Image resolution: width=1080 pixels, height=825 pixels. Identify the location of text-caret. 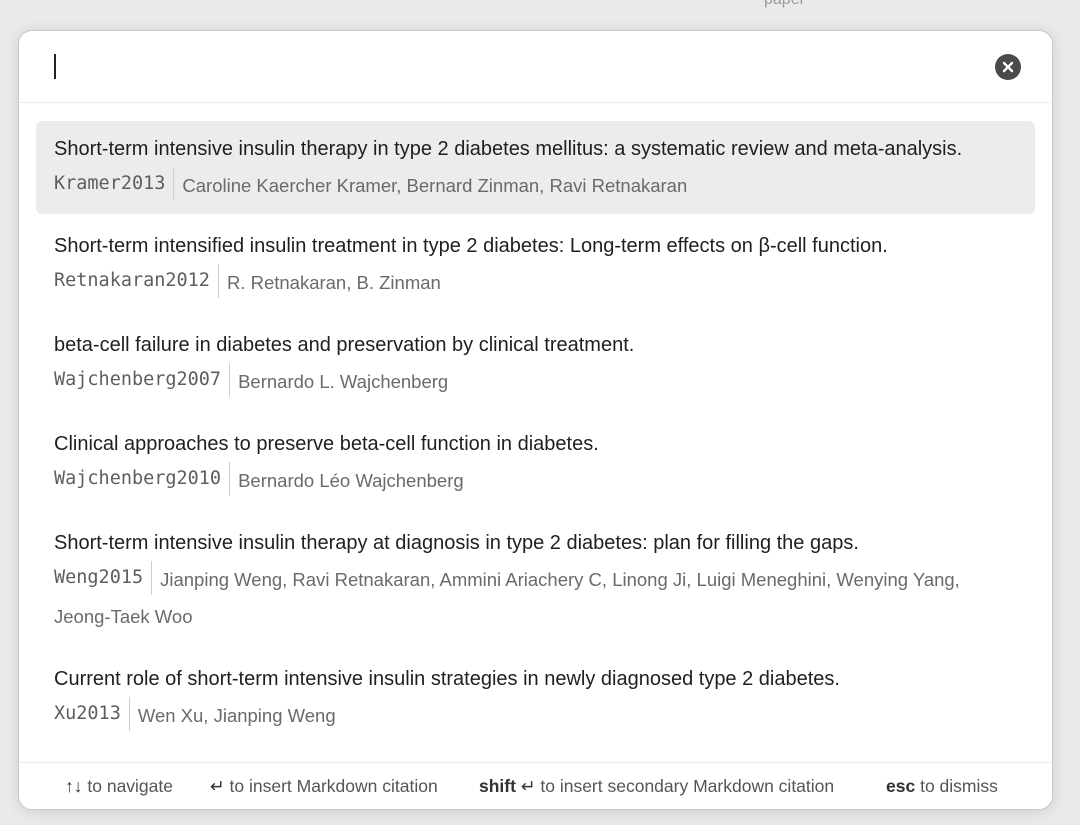
(55, 66).